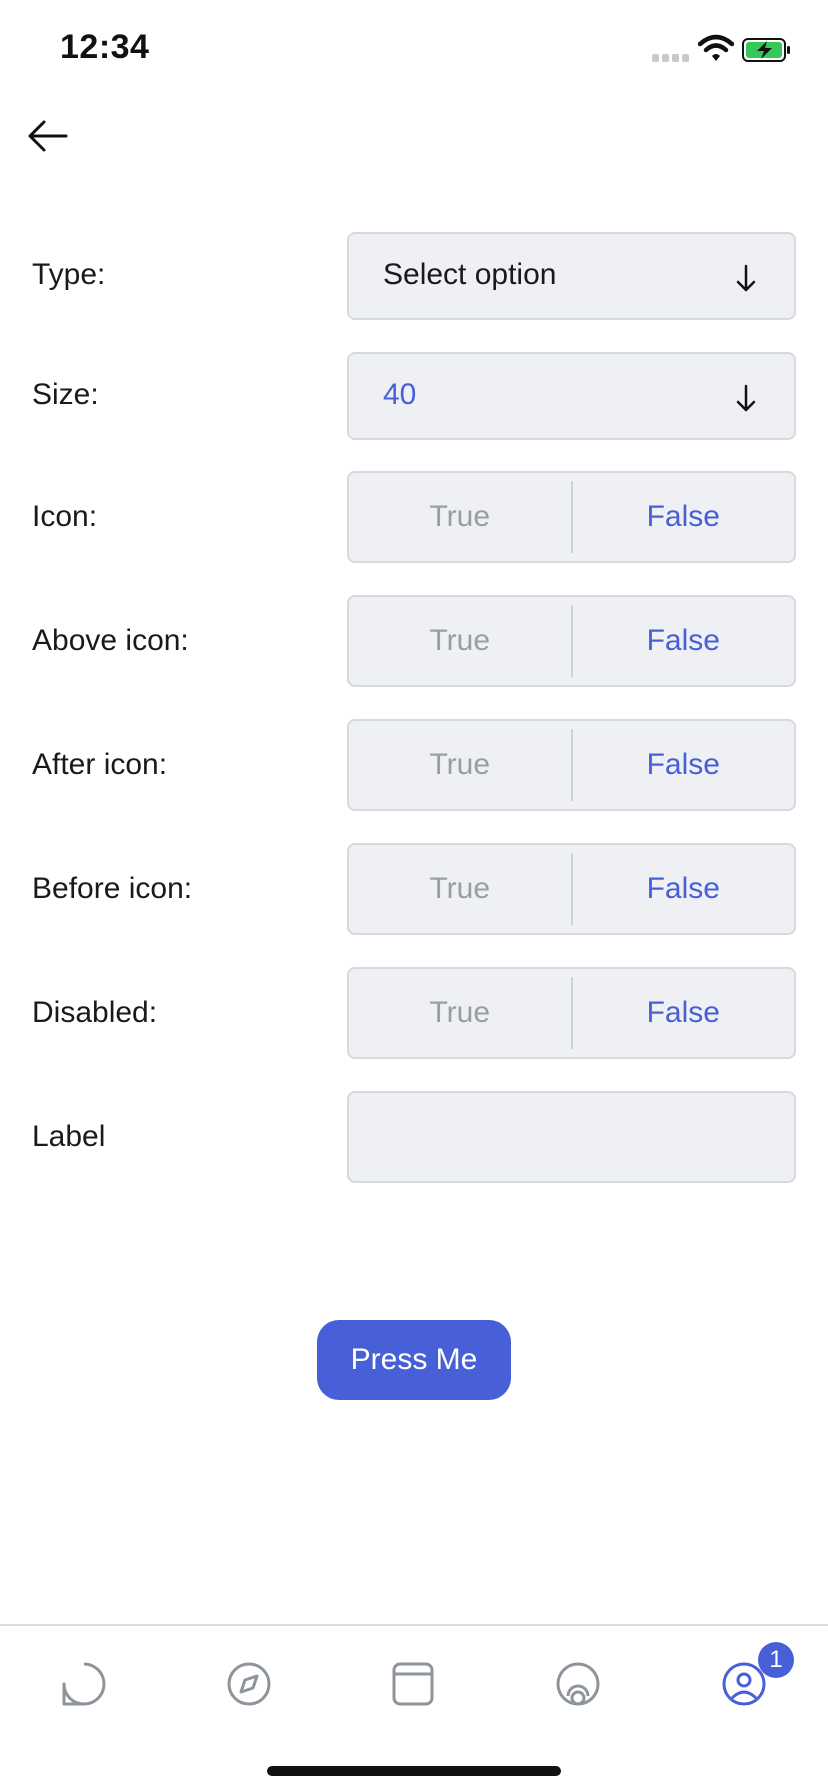 This screenshot has height=1792, width=828. I want to click on size-select-value: 40, so click(400, 394).